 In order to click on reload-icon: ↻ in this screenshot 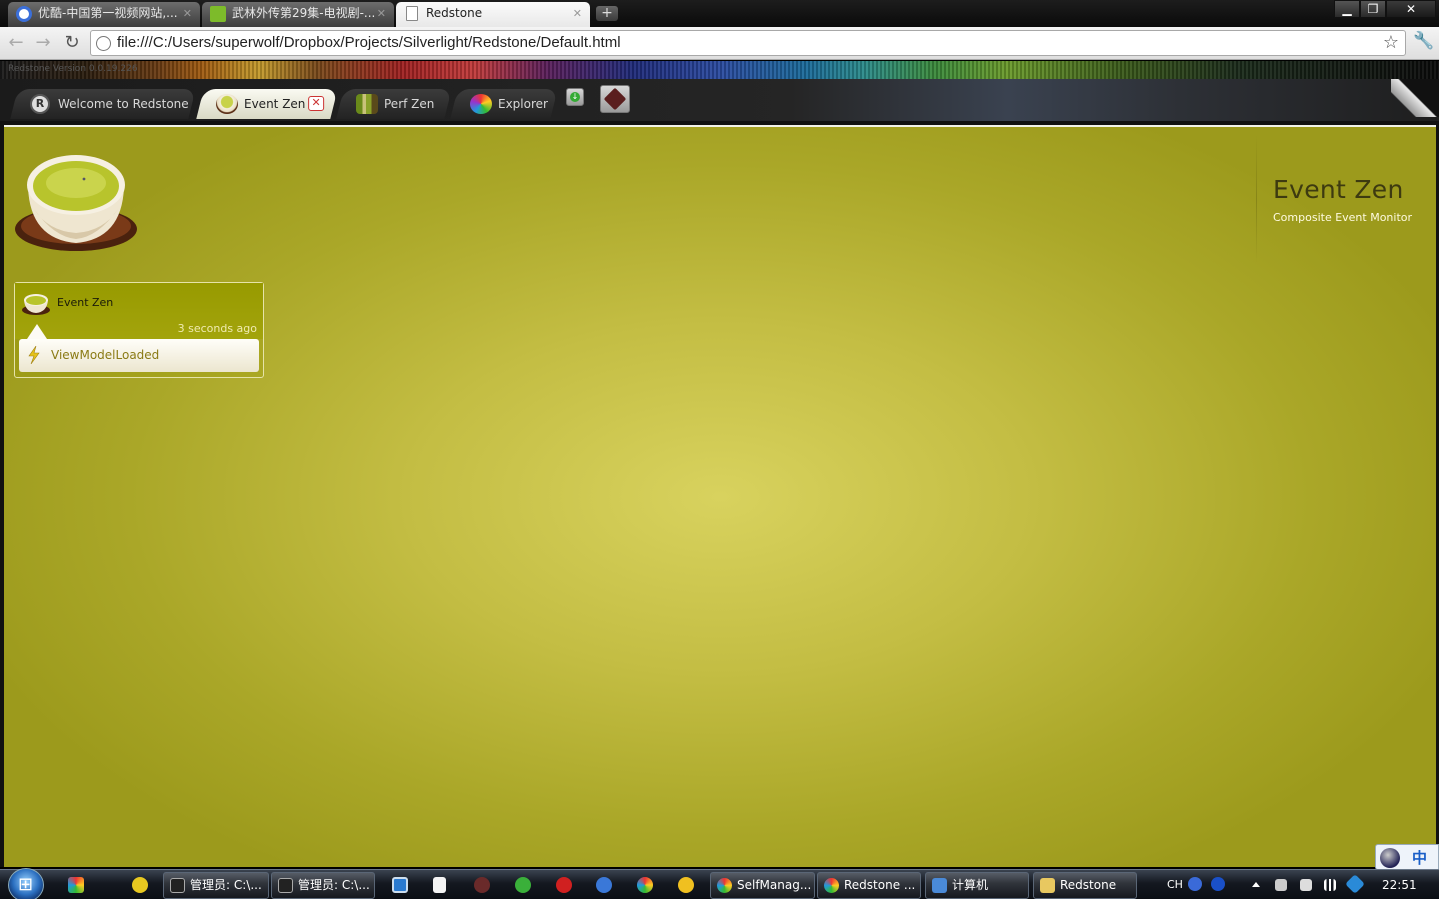, I will do `click(72, 43)`.